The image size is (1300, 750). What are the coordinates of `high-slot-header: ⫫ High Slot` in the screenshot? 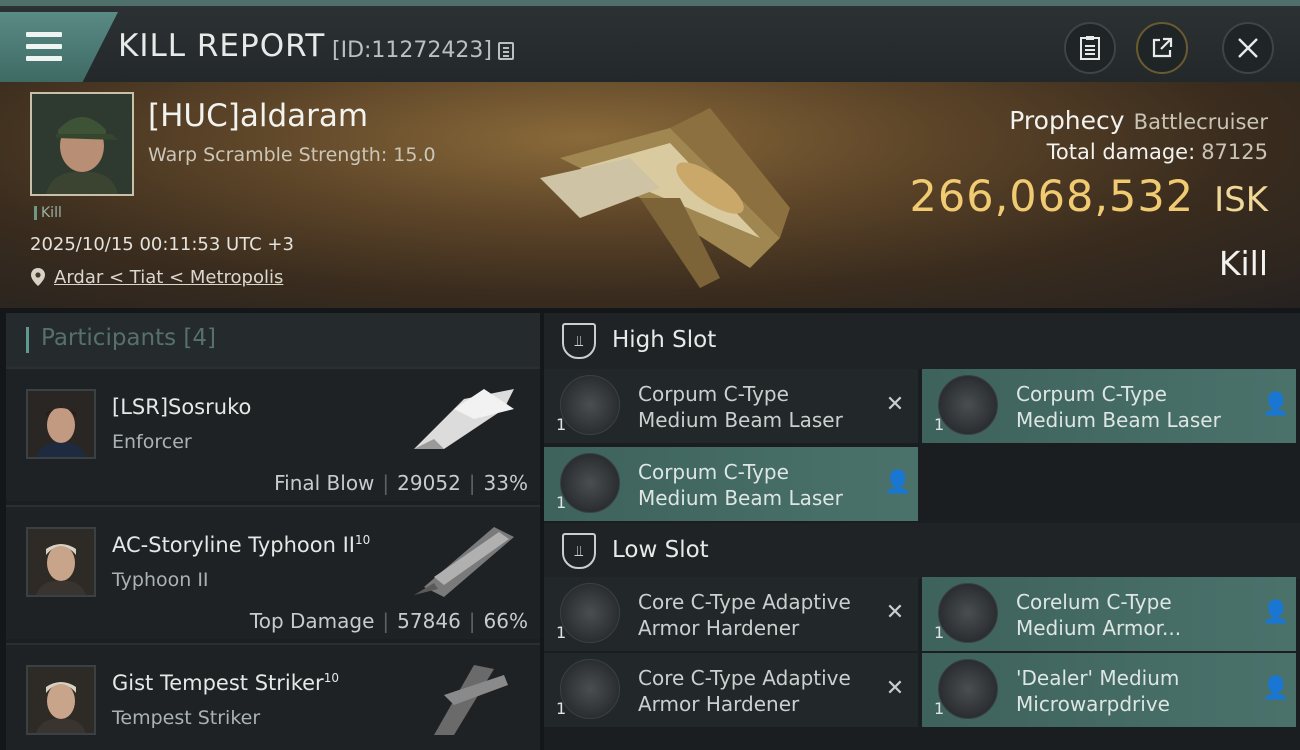 It's located at (922, 341).